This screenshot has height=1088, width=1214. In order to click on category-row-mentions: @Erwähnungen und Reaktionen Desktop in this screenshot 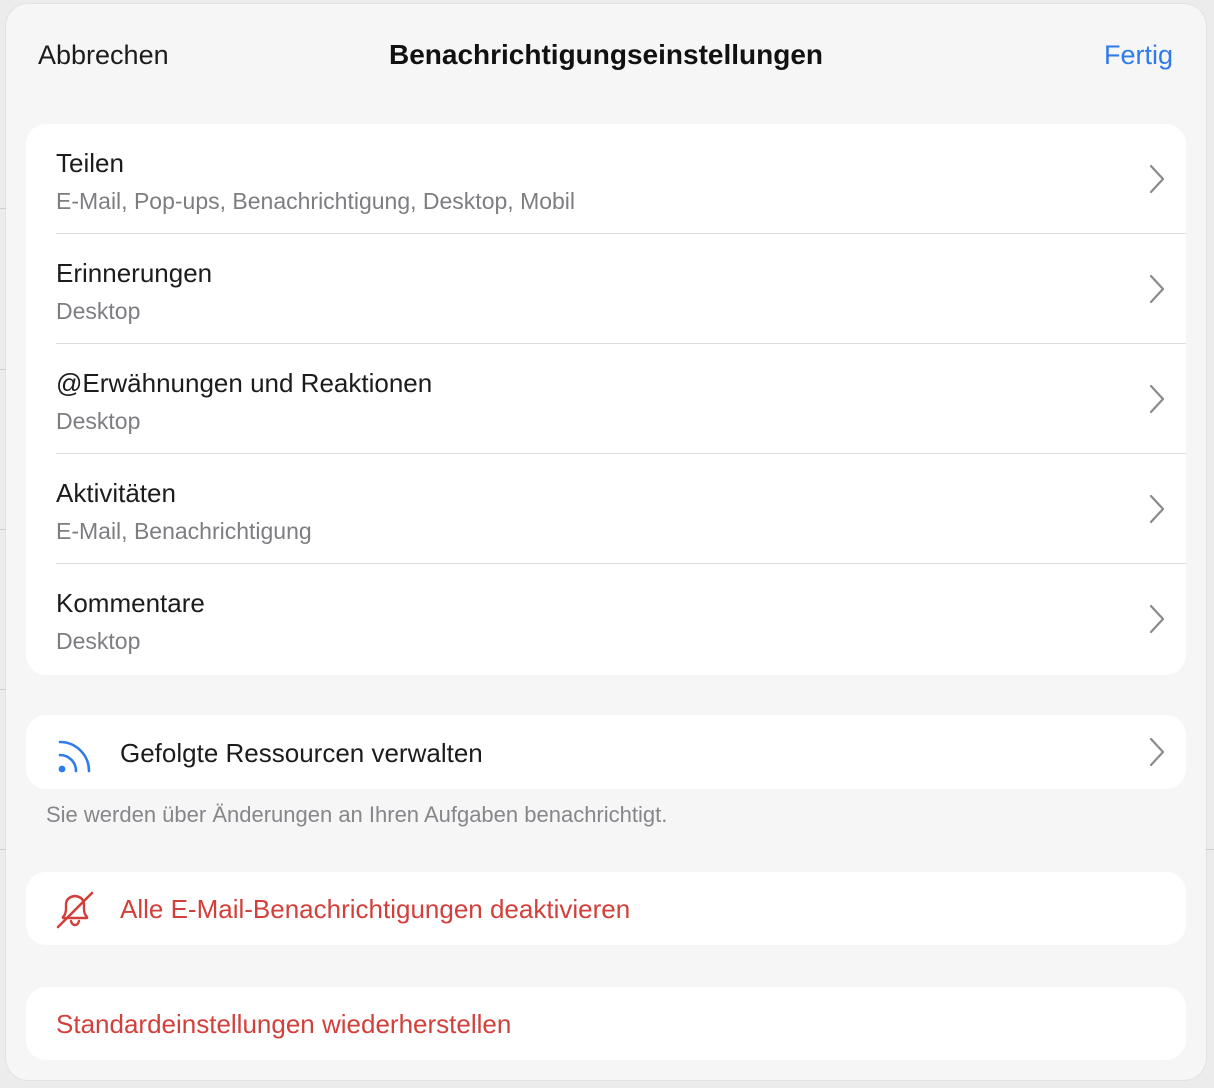, I will do `click(606, 399)`.